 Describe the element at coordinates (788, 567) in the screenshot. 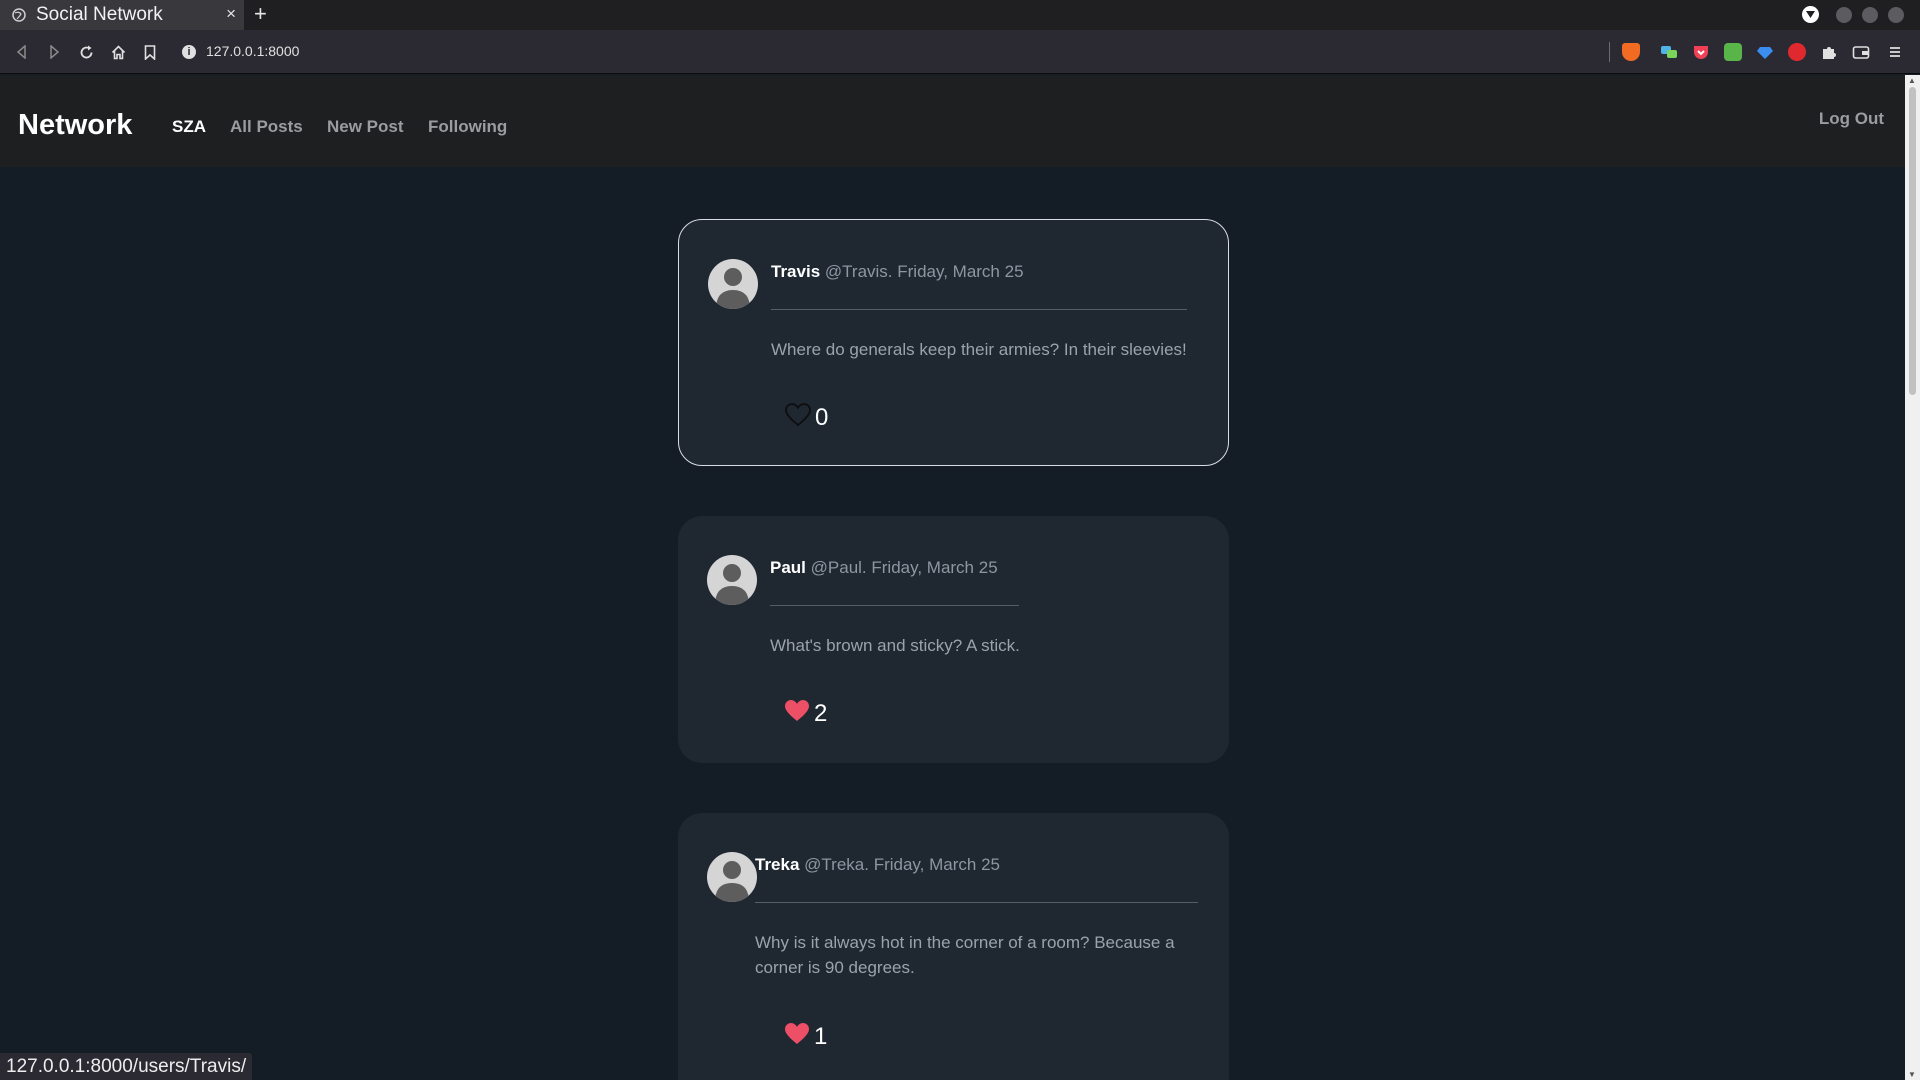

I see `post-author: Paul` at that location.